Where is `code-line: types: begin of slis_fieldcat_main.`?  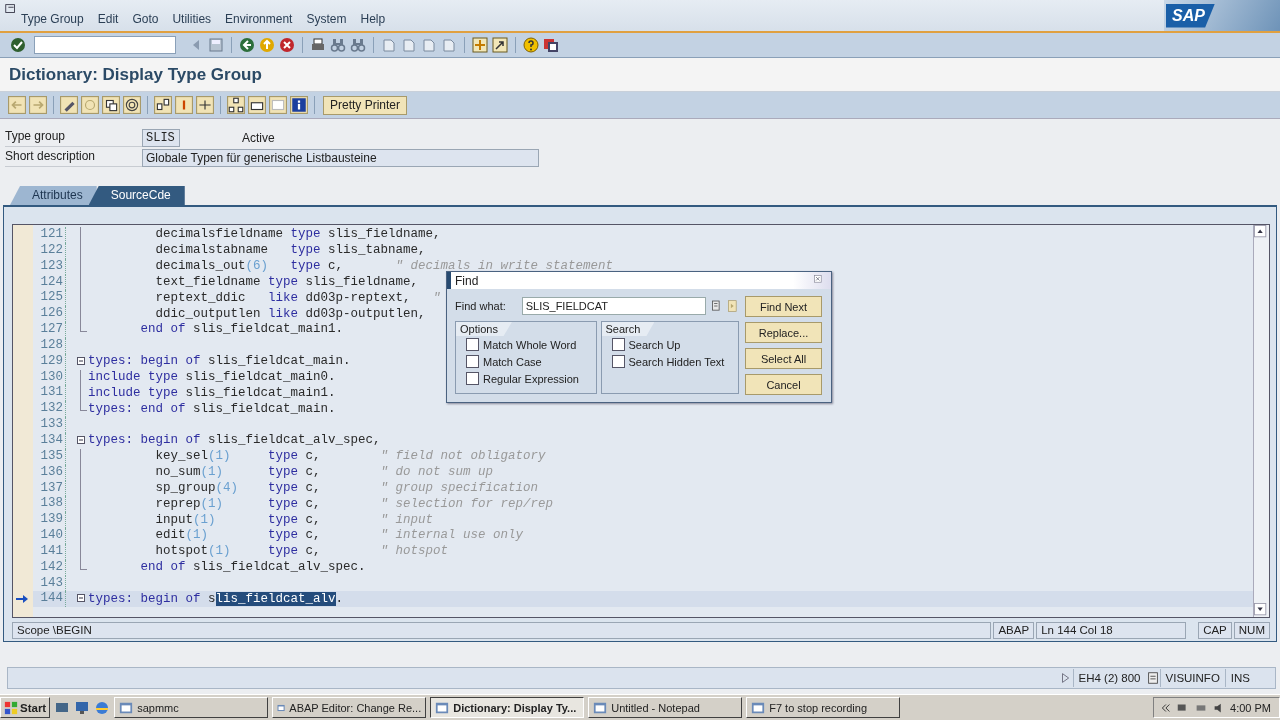 code-line: types: begin of slis_fieldcat_main. is located at coordinates (219, 362).